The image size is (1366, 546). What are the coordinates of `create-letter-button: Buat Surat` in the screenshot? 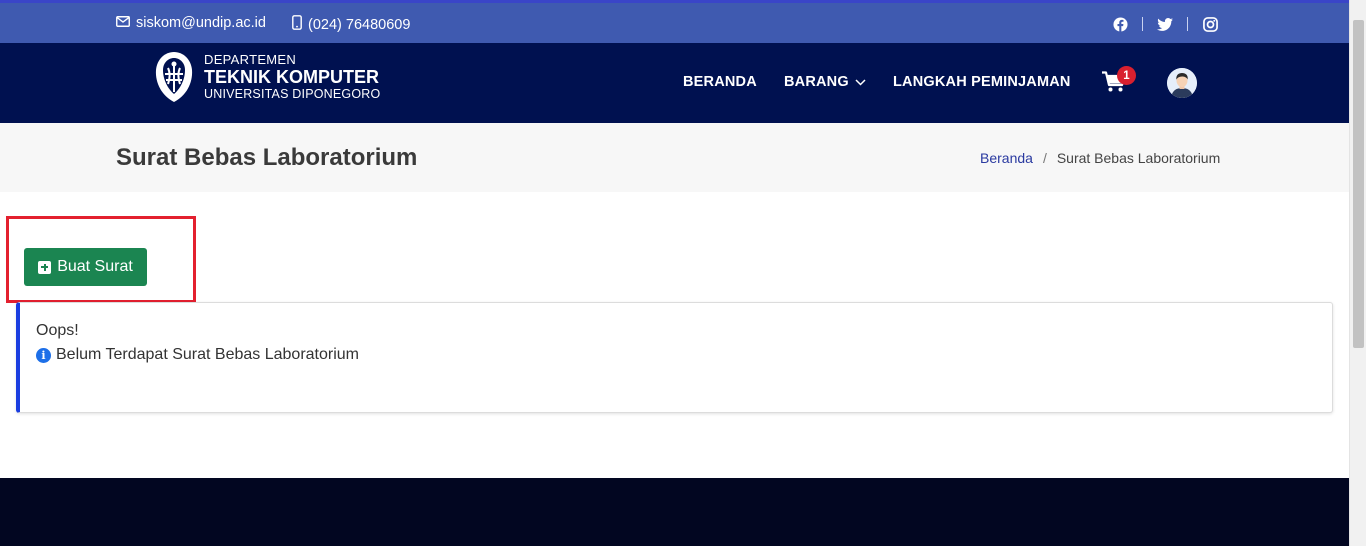 It's located at (85, 267).